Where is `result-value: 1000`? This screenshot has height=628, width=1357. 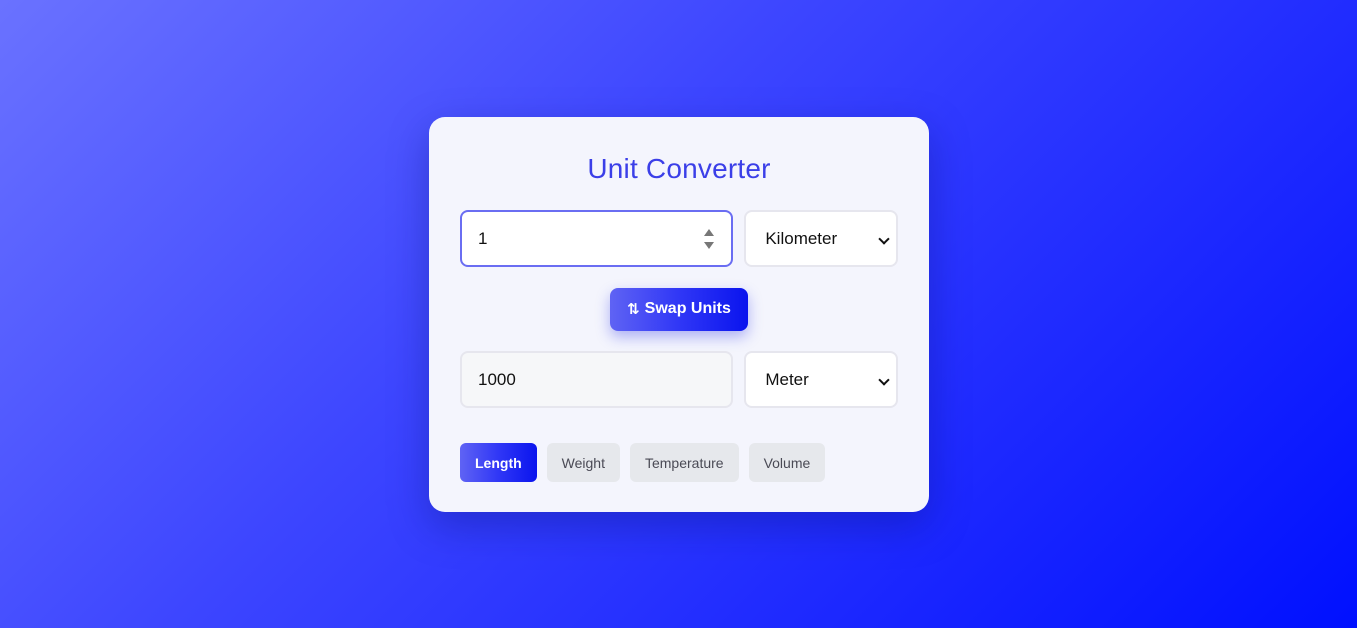 result-value: 1000 is located at coordinates (497, 379).